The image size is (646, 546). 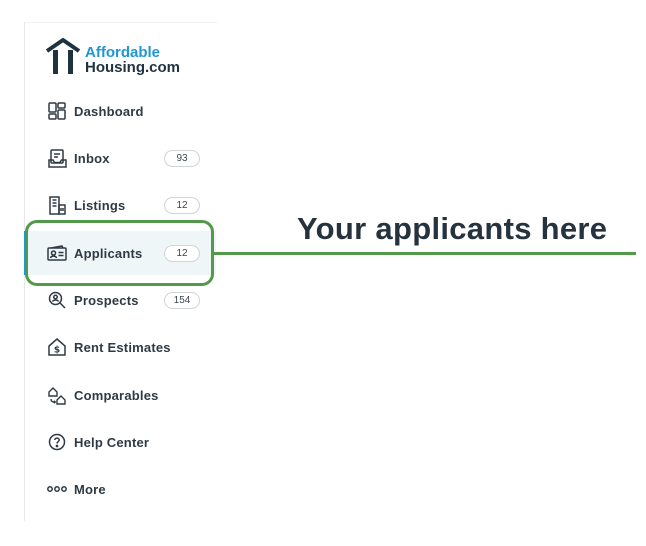 What do you see at coordinates (116, 395) in the screenshot?
I see `sidebar-item-label: Comparables` at bounding box center [116, 395].